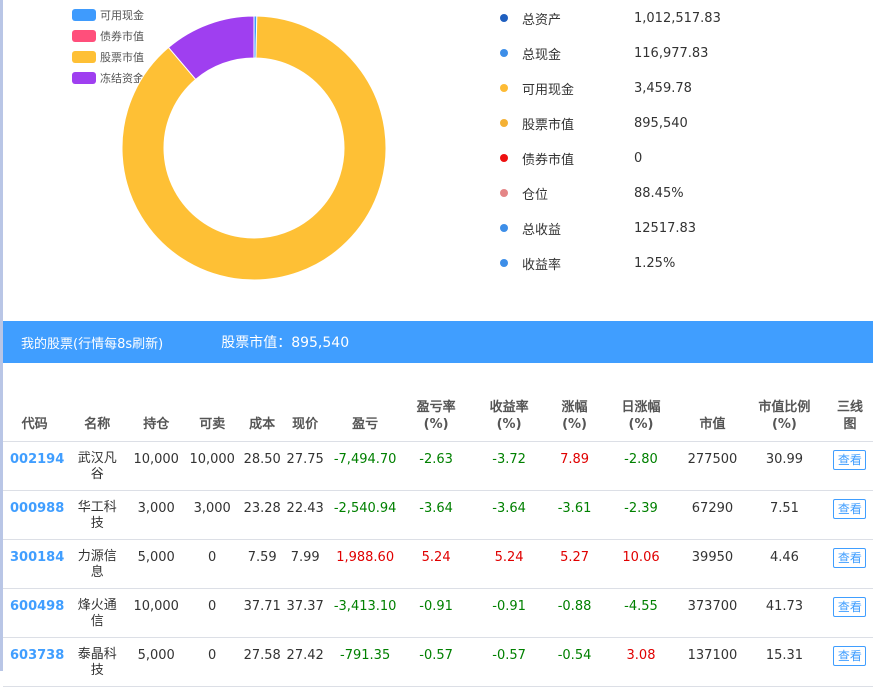 This screenshot has height=687, width=873. Describe the element at coordinates (97, 613) in the screenshot. I see `table-cell-name: 烽火通信` at that location.